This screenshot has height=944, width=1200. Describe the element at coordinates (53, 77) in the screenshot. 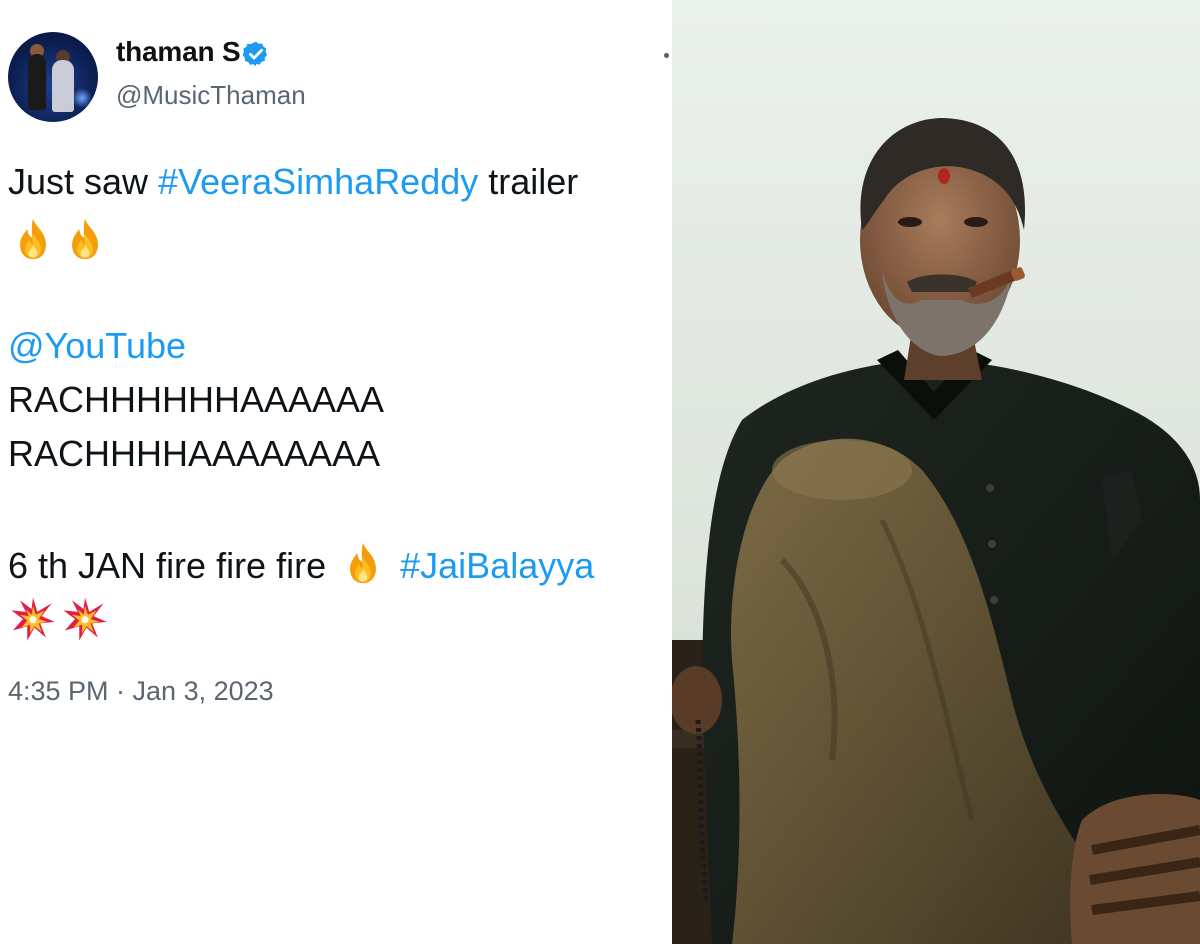

I see `avatar` at that location.